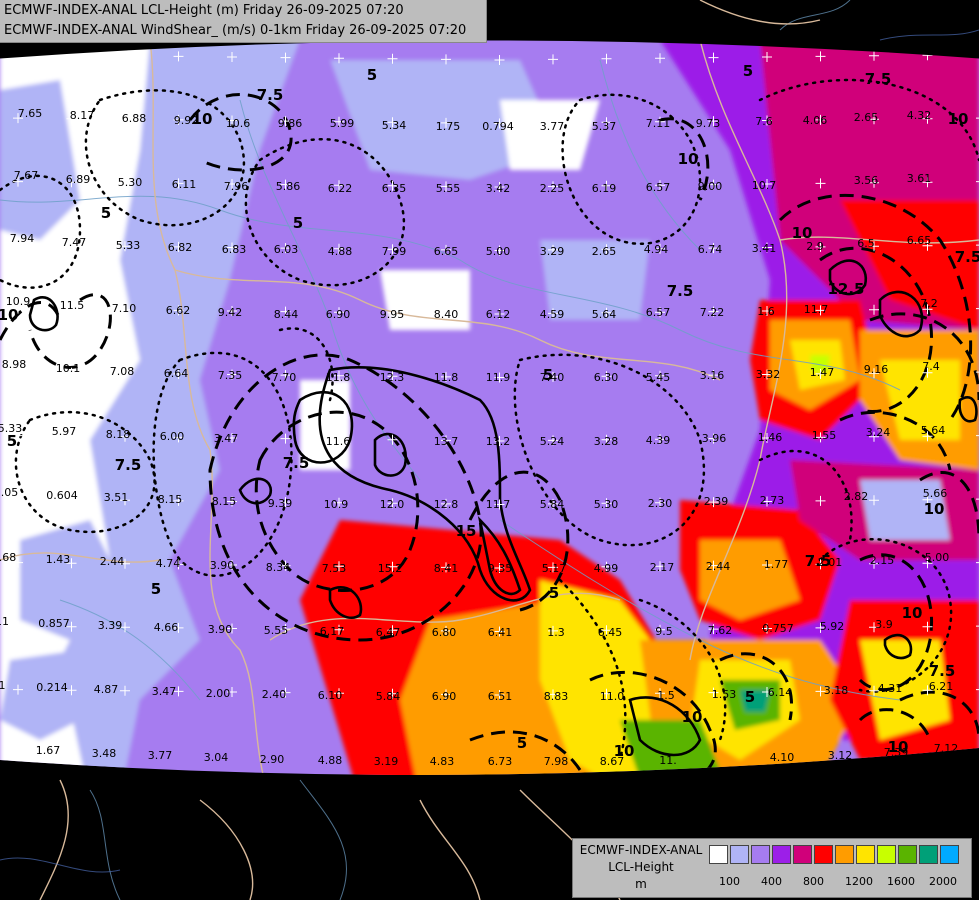 The height and width of the screenshot is (900, 979). I want to click on windshear-value-label: 5.99, so click(342, 123).